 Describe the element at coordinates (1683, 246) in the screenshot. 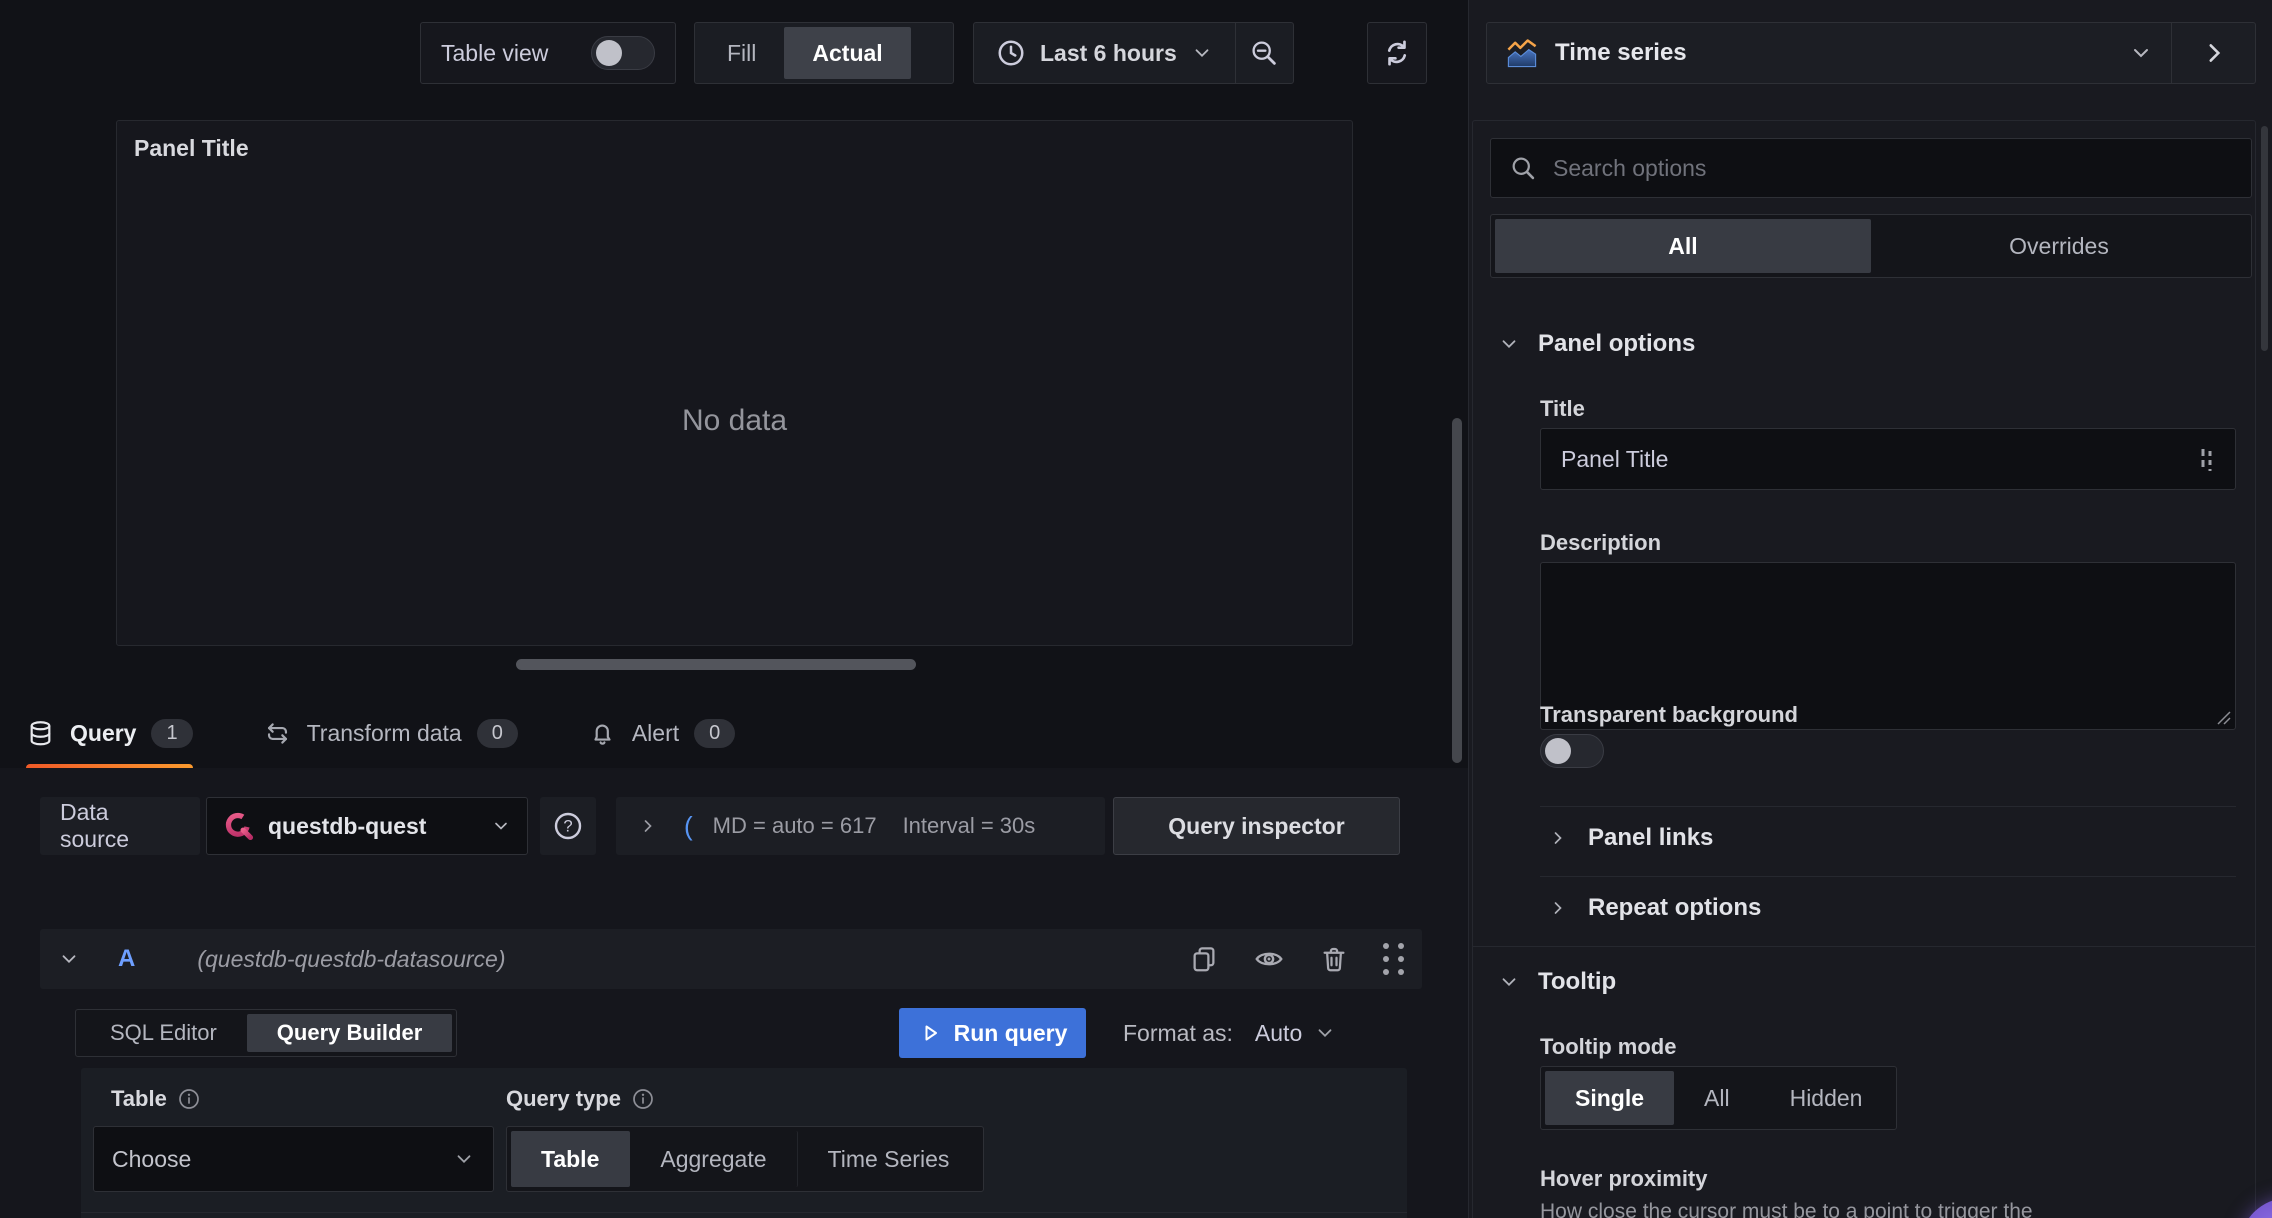

I see `filter-tab-all: All` at that location.